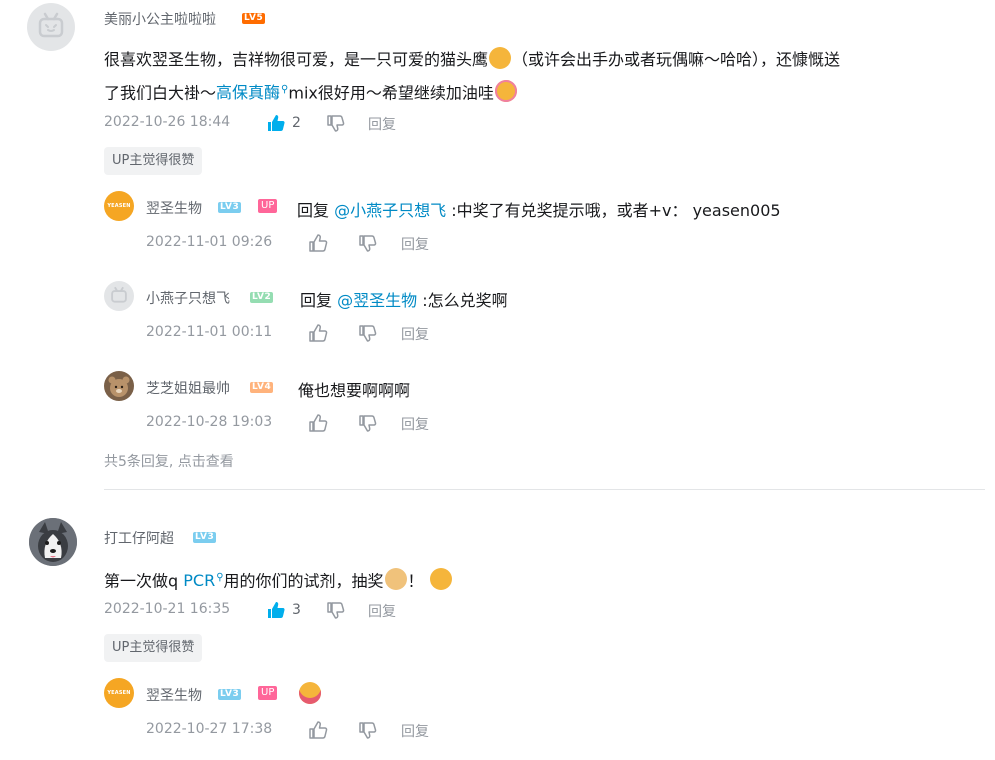  I want to click on husky-avatar-icon, so click(53, 542).